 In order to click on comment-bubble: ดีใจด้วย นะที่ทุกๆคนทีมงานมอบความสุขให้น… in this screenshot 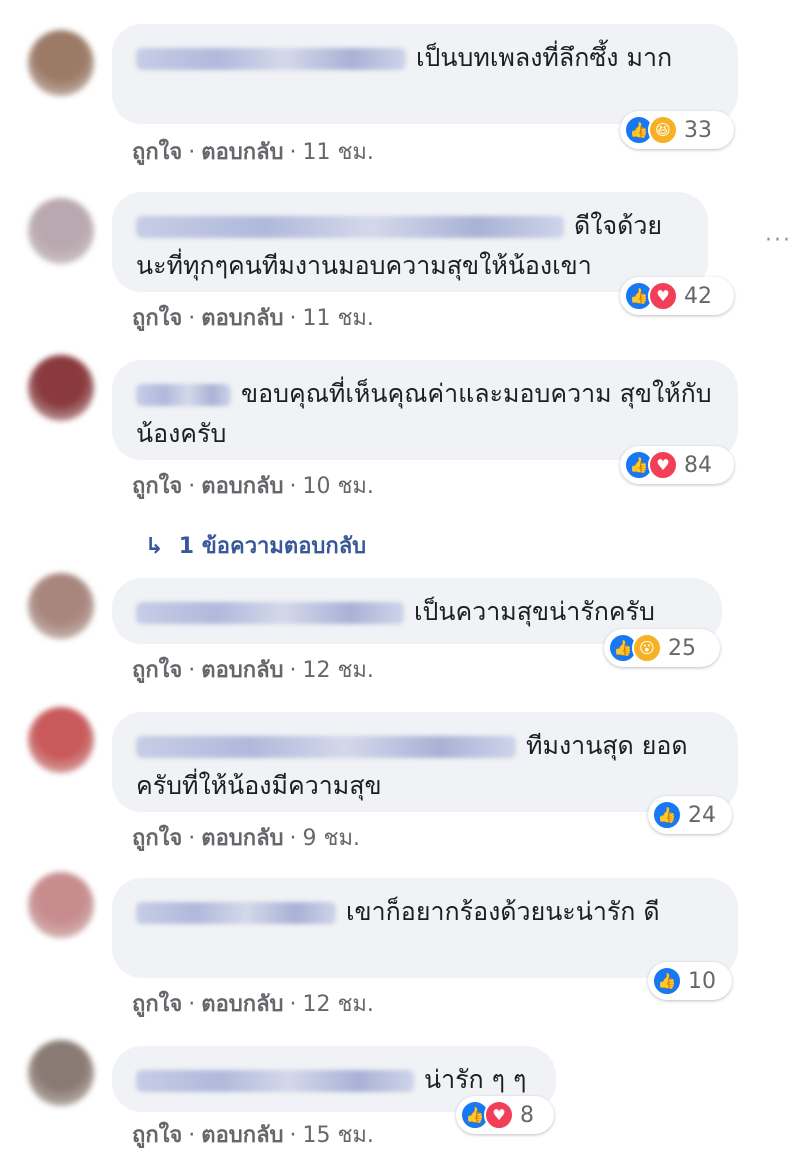, I will do `click(410, 242)`.